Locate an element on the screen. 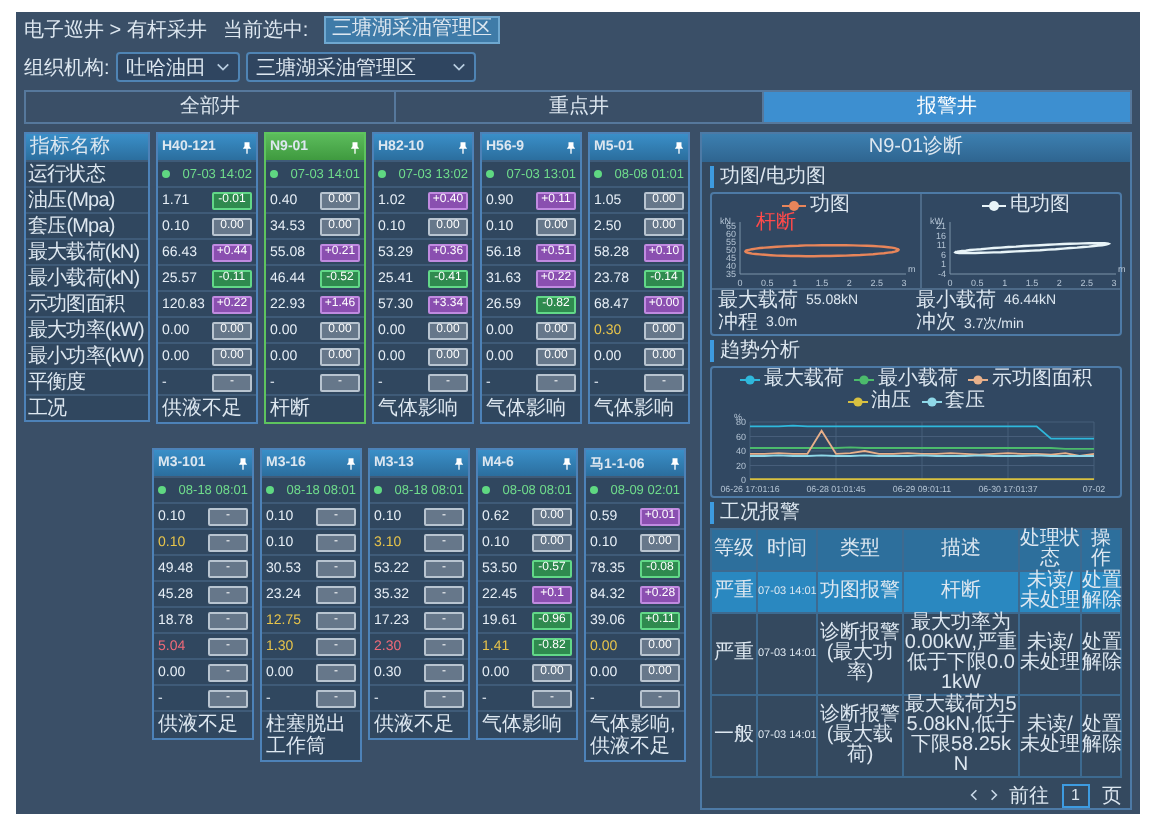 The image size is (1152, 818). indicator-label: 套压(Mpa) is located at coordinates (71, 227).